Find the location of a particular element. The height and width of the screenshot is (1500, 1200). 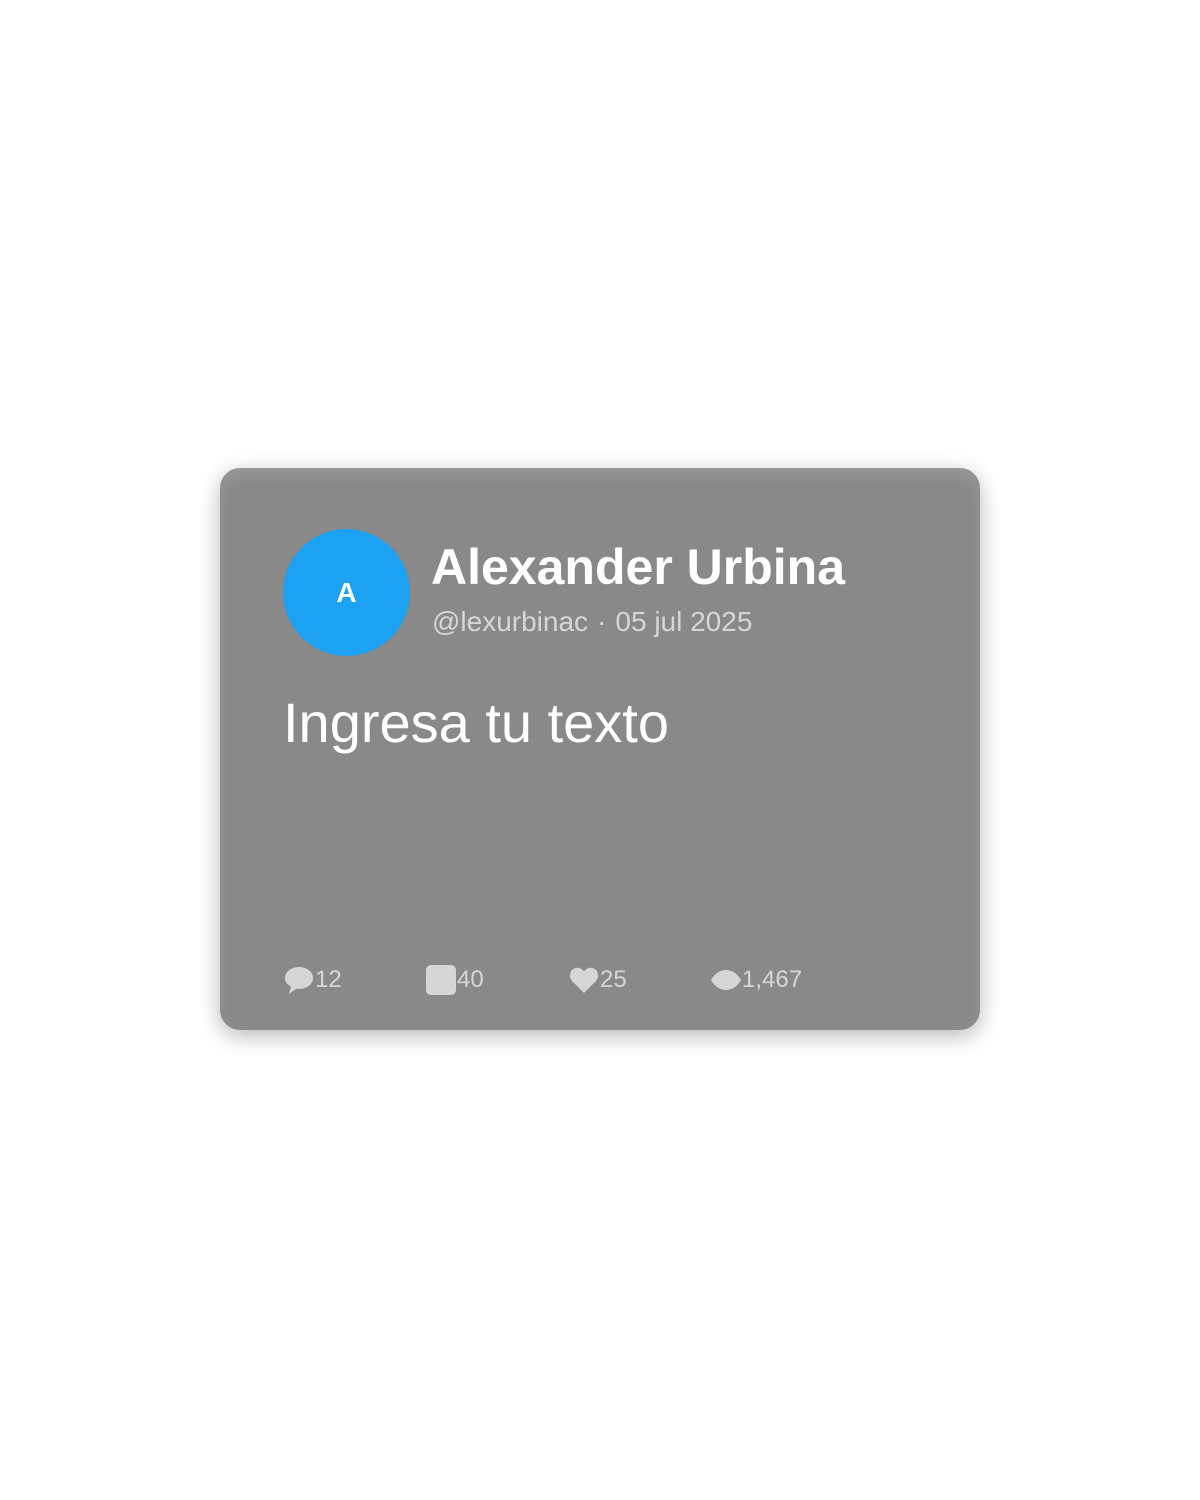

like-button: 25 is located at coordinates (597, 980).